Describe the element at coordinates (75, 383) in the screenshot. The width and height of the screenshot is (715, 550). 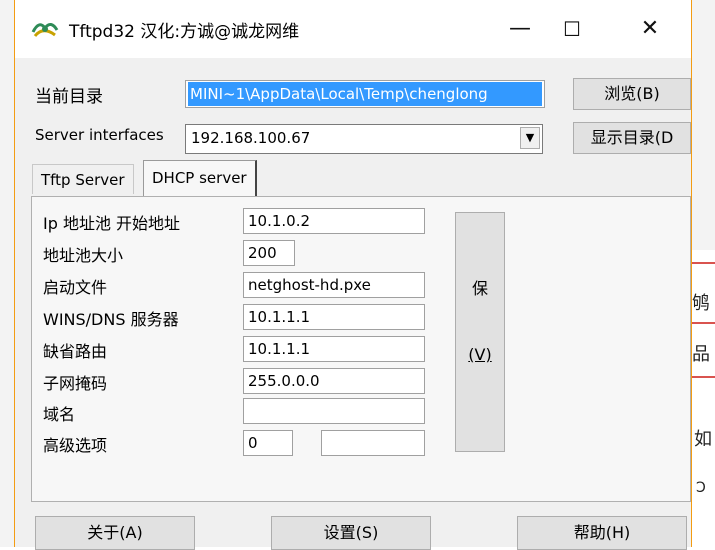
I see `field-label: 子网掩码` at that location.